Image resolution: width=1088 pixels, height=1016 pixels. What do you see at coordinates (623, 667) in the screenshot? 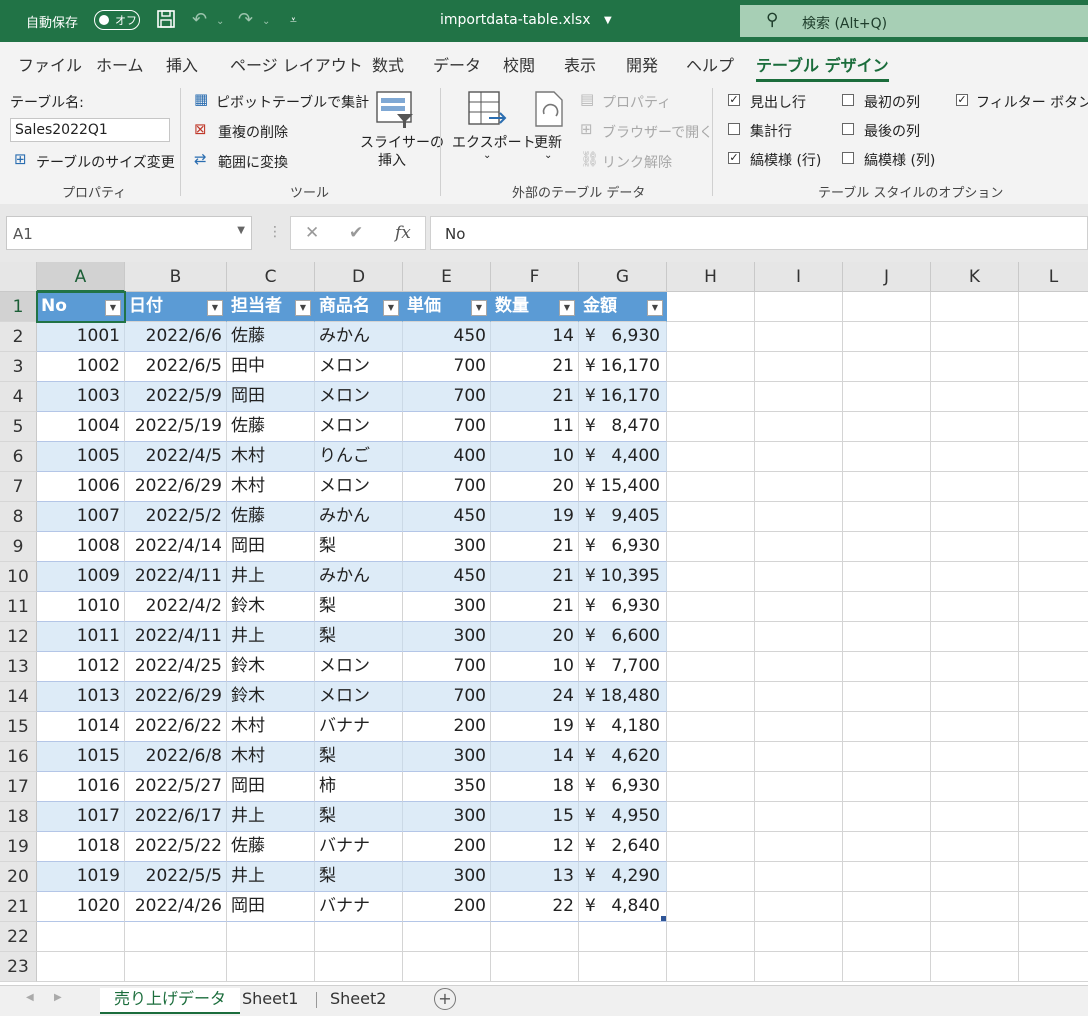
I see `table-cell: ¥7,700` at bounding box center [623, 667].